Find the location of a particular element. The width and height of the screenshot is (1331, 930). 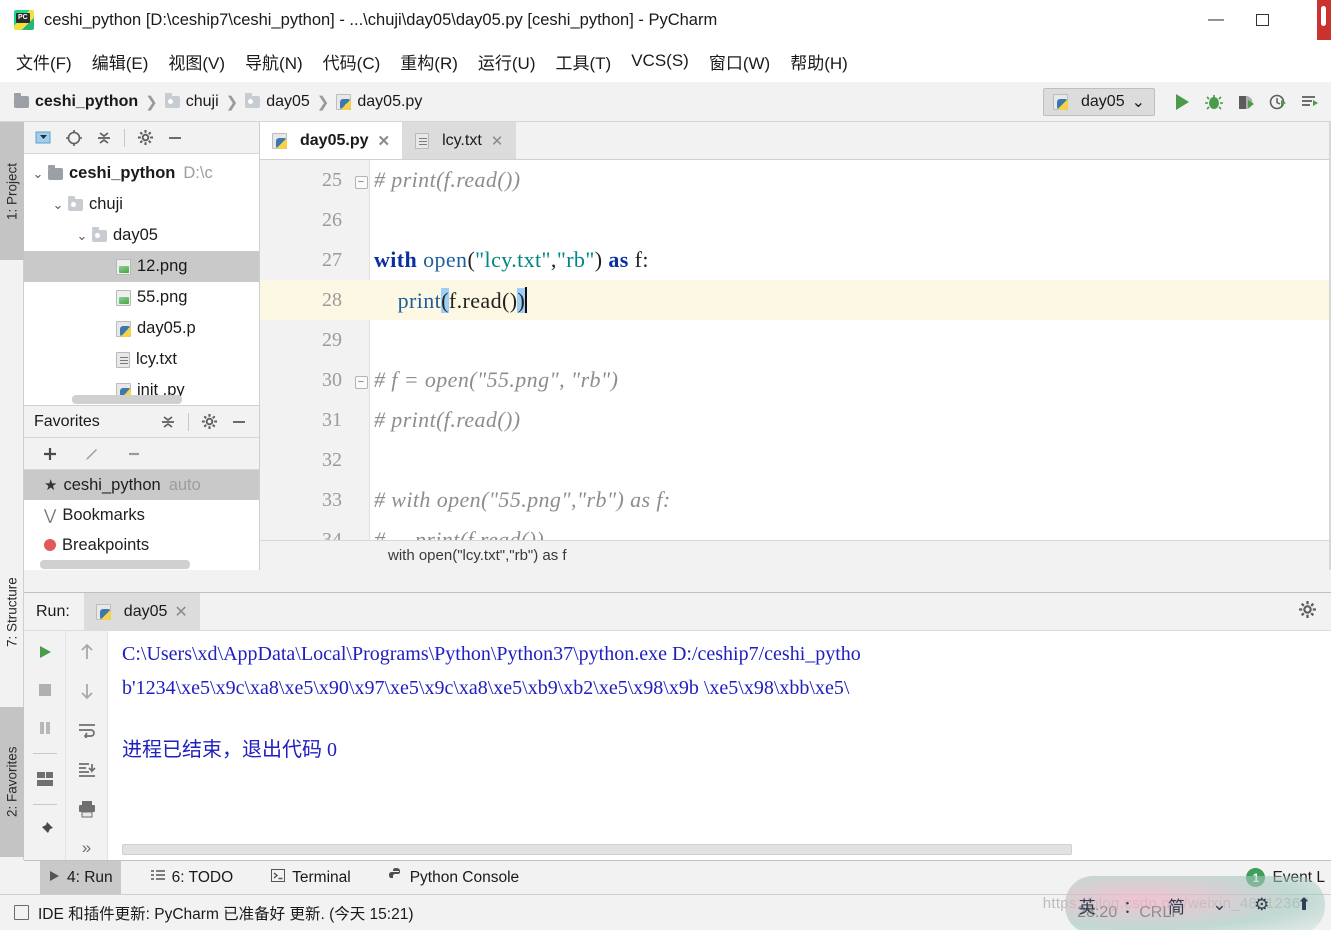

code-line: 31 # print(f.read()) is located at coordinates (795, 420).